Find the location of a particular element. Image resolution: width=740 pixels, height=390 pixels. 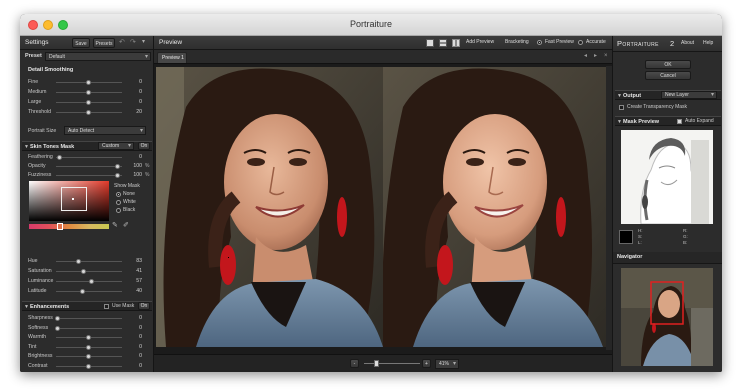

medium-value: 0 is located at coordinates (132, 92).